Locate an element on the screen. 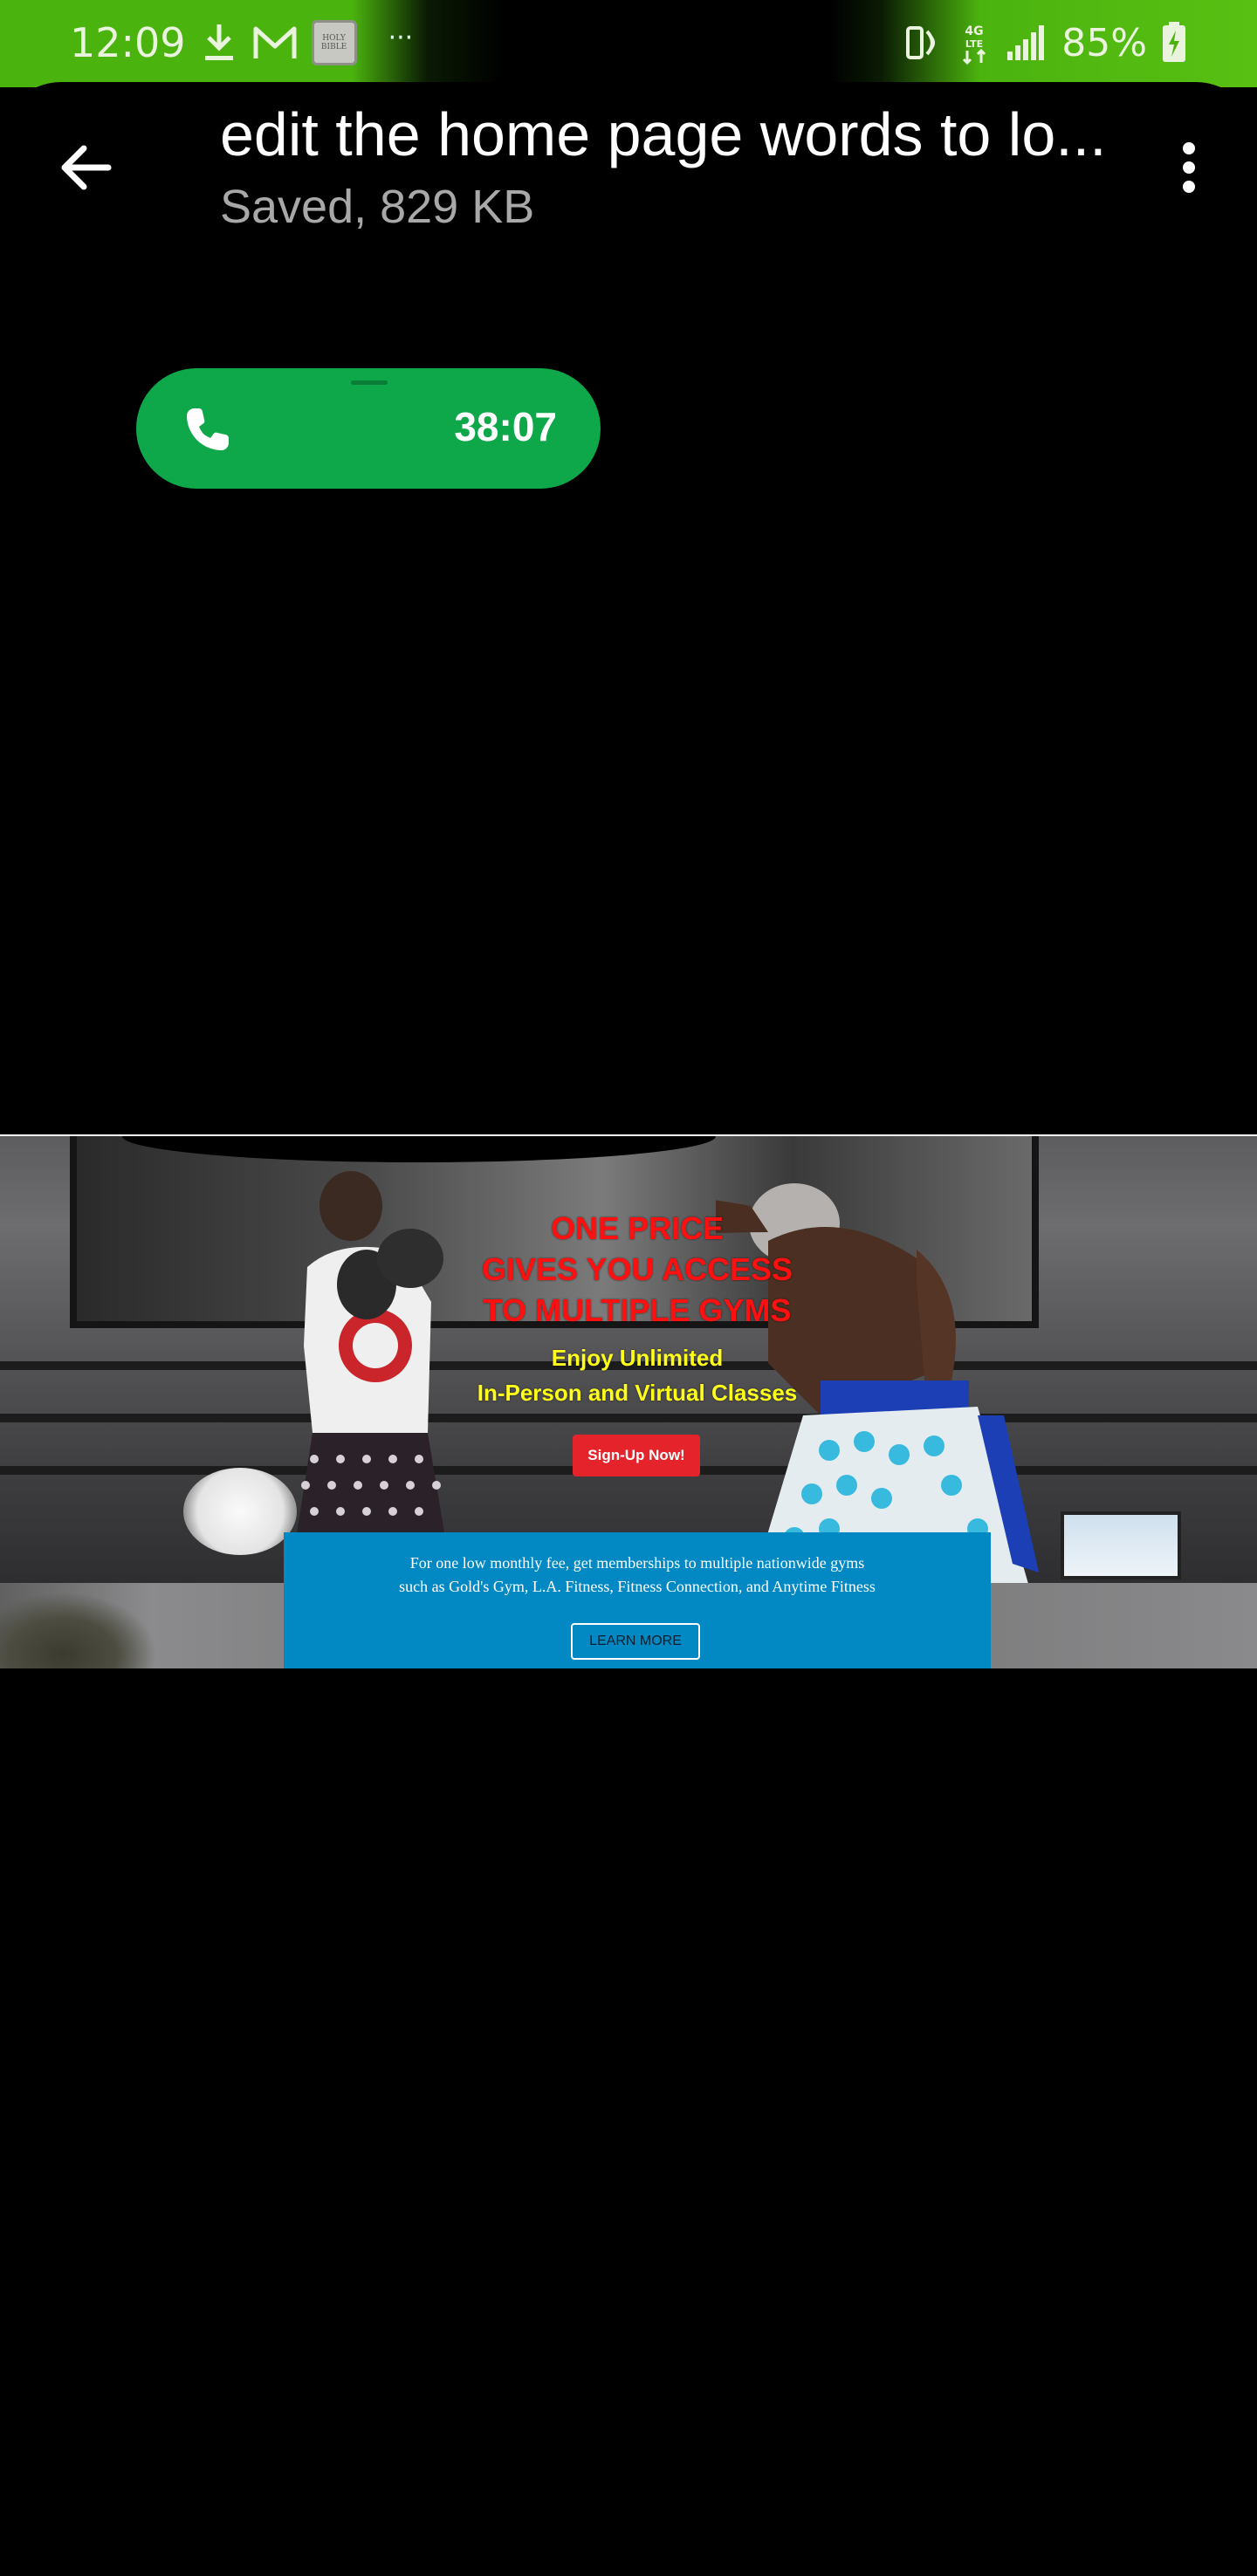 The image size is (1257, 2576). 4g-lte-icon: 4G LTE is located at coordinates (975, 43).